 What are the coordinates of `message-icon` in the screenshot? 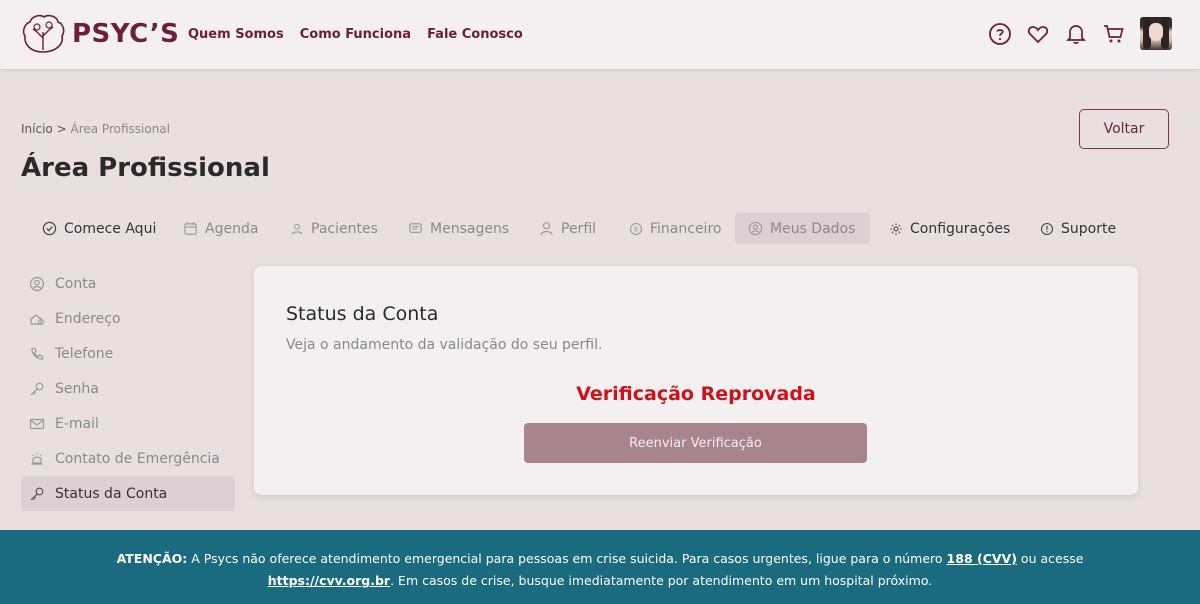 It's located at (415, 228).